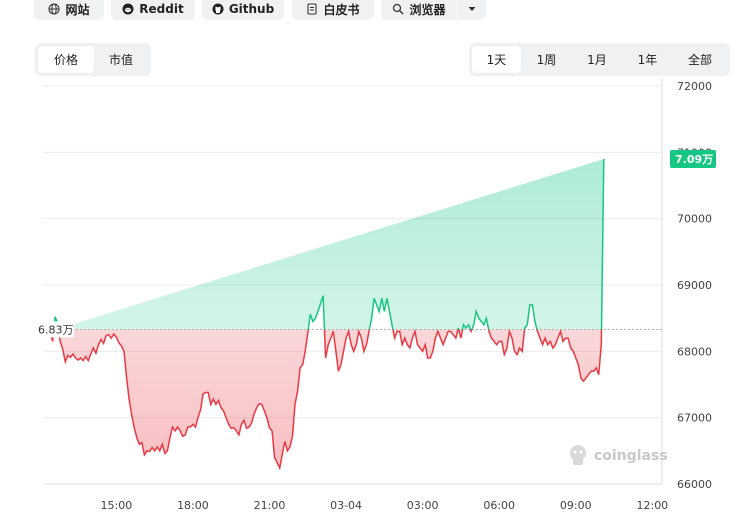 This screenshot has width=736, height=530. Describe the element at coordinates (193, 505) in the screenshot. I see `x-tick-label: 18:00` at that location.